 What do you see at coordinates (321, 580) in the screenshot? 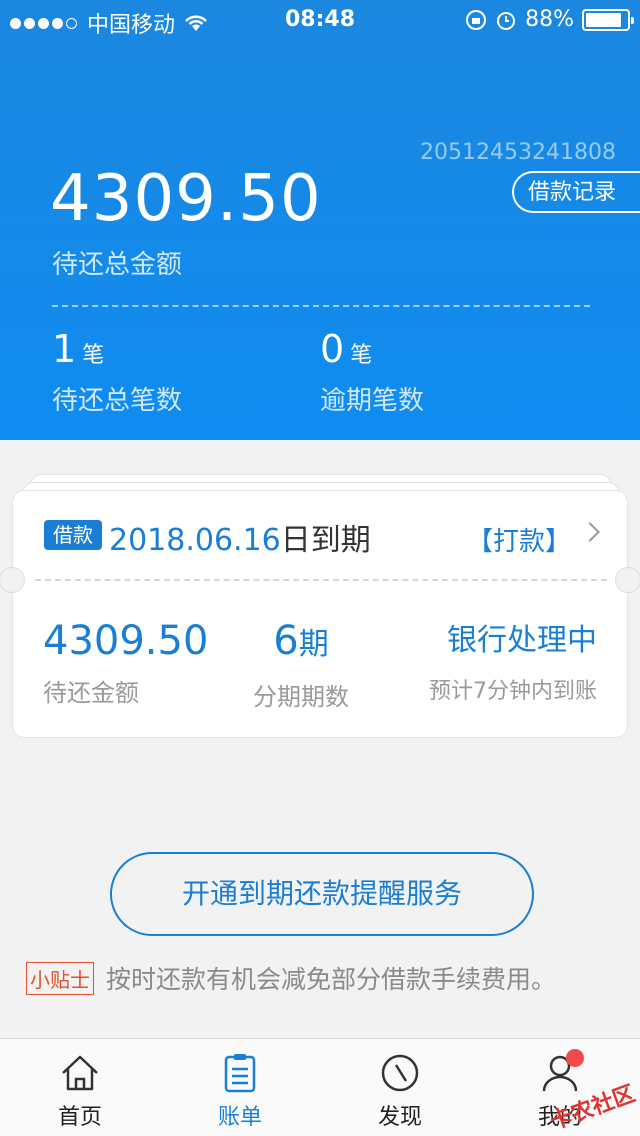
I see `card-divider` at bounding box center [321, 580].